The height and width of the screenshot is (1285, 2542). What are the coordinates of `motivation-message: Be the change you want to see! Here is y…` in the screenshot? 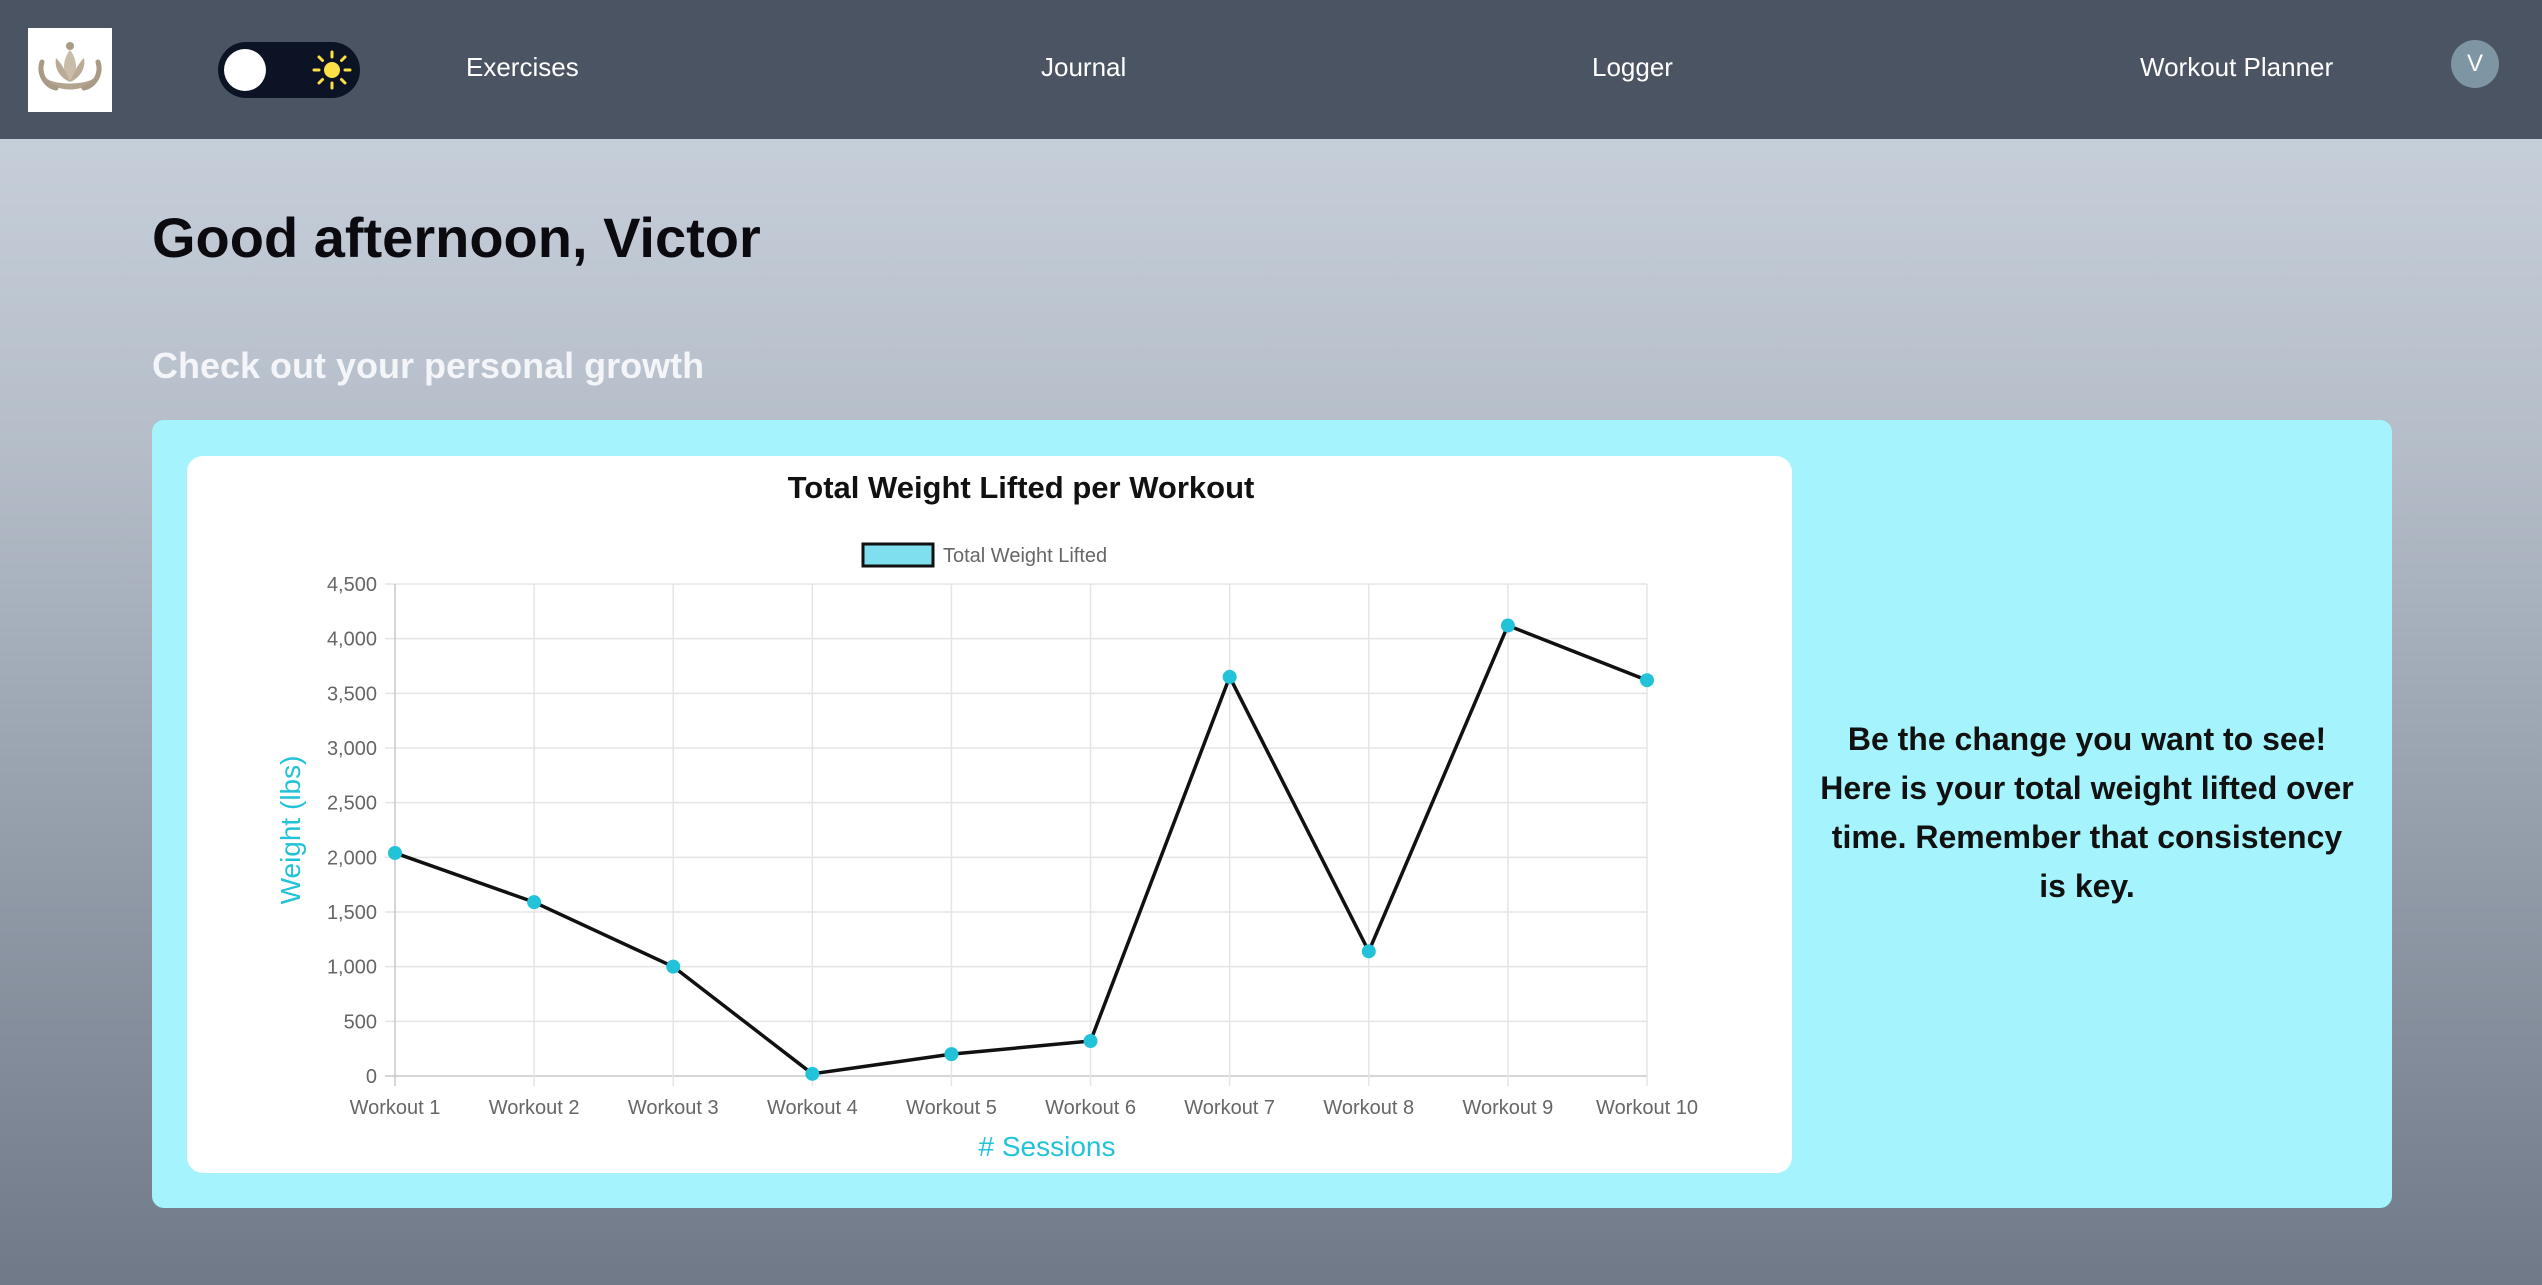 It's located at (2087, 812).